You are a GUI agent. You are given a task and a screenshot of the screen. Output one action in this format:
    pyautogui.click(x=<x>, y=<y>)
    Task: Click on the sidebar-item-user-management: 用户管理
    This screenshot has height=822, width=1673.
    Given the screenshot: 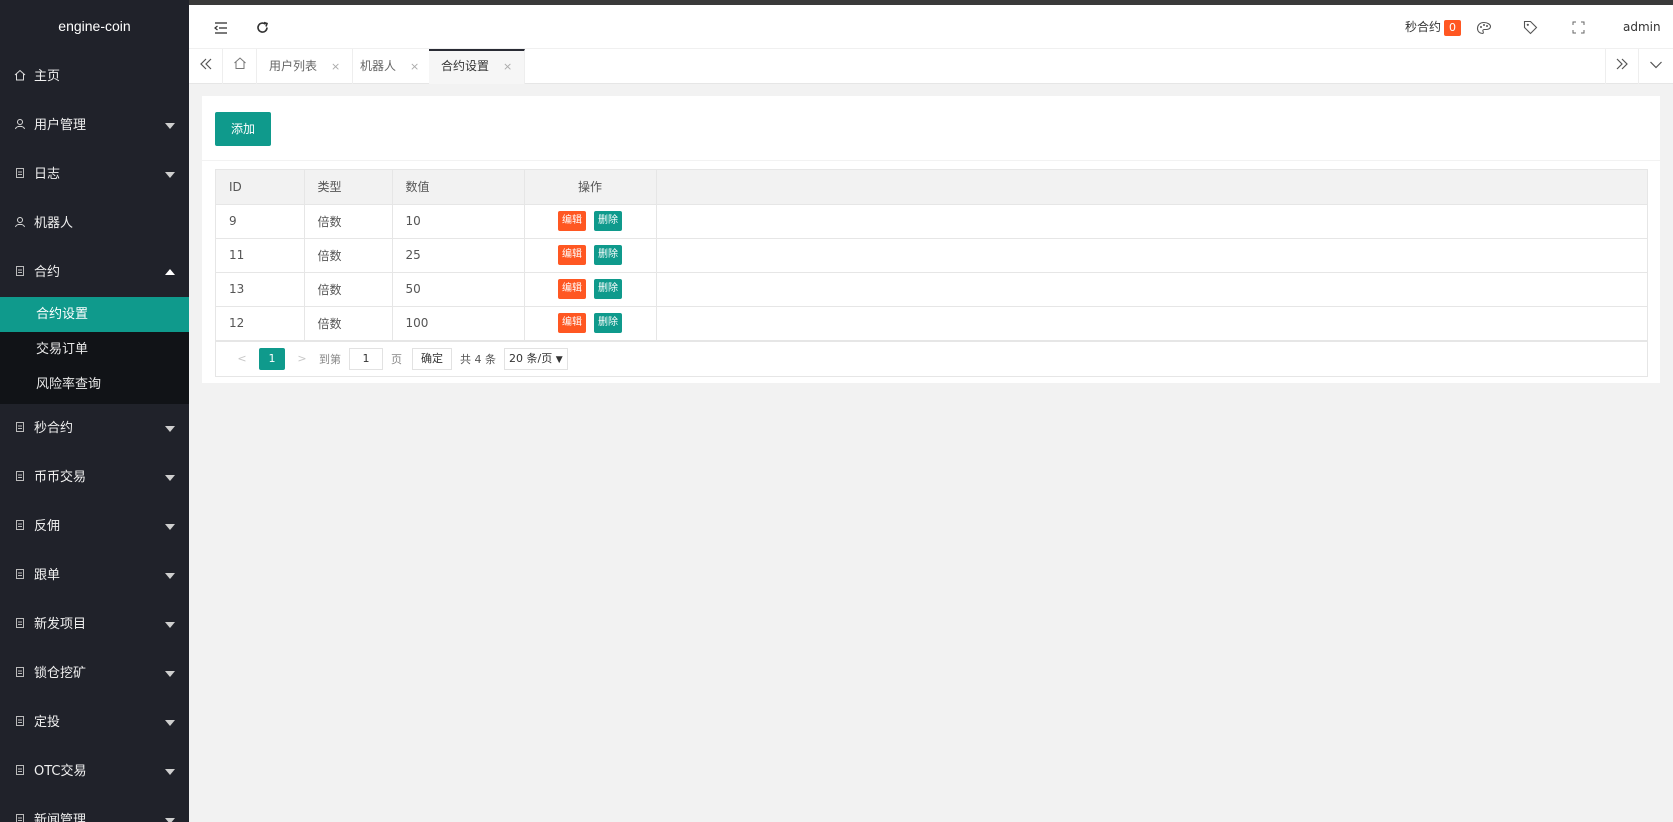 What is the action you would take?
    pyautogui.click(x=94, y=125)
    